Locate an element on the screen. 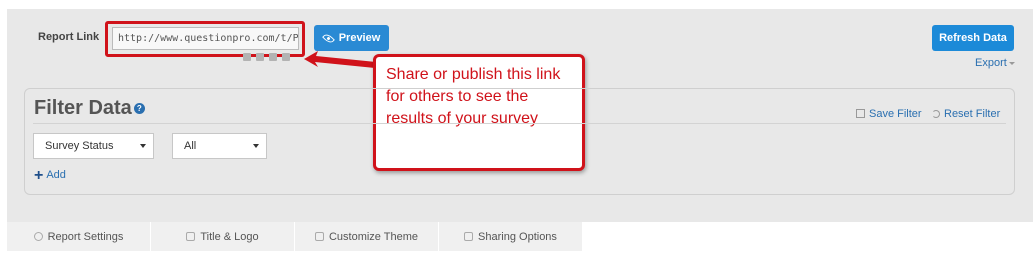 The width and height of the screenshot is (1035, 265). save-filter-label: Save Filter is located at coordinates (895, 114).